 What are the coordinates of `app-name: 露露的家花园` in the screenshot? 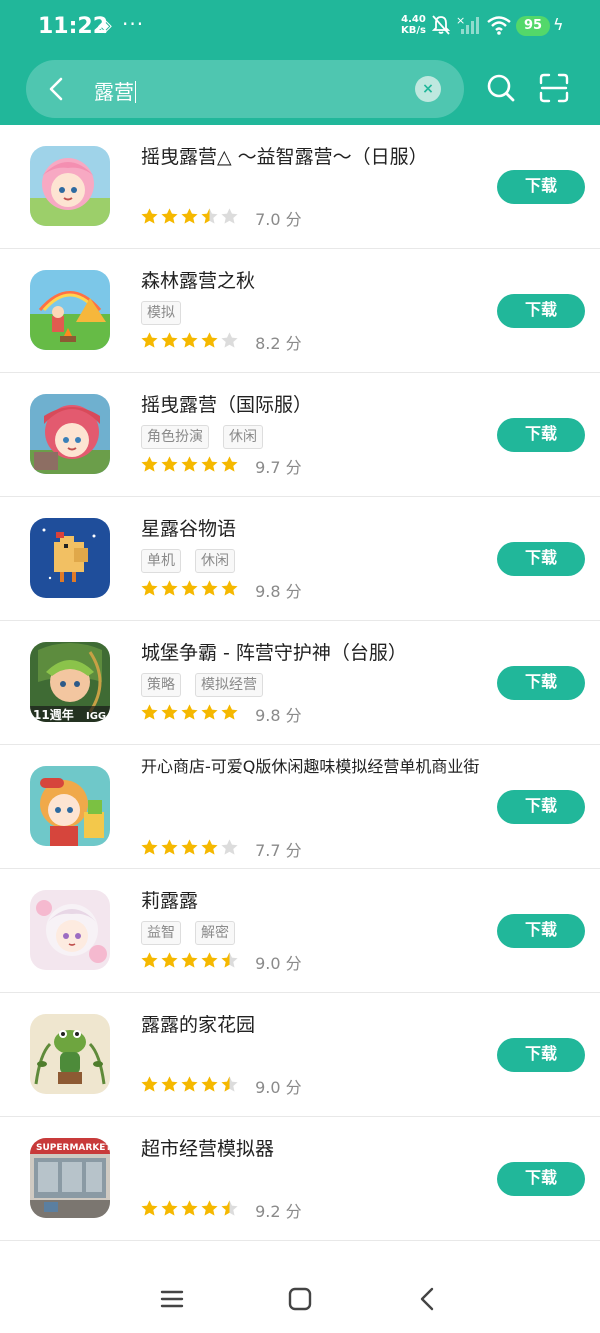 It's located at (311, 1025).